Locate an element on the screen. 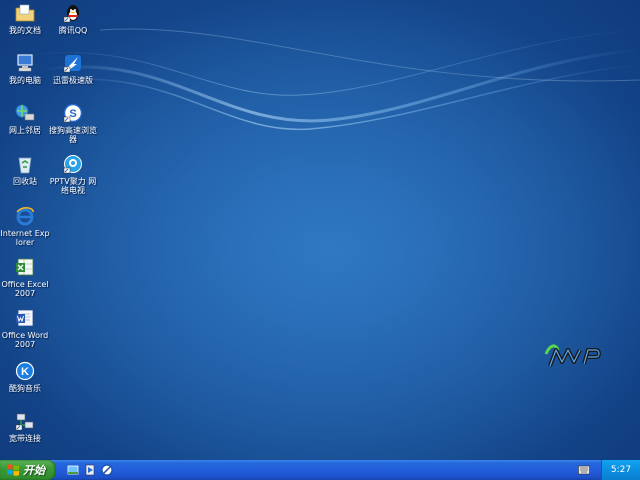 The image size is (640, 480). desktop-icon-label: 迅雷极速版 is located at coordinates (73, 80).